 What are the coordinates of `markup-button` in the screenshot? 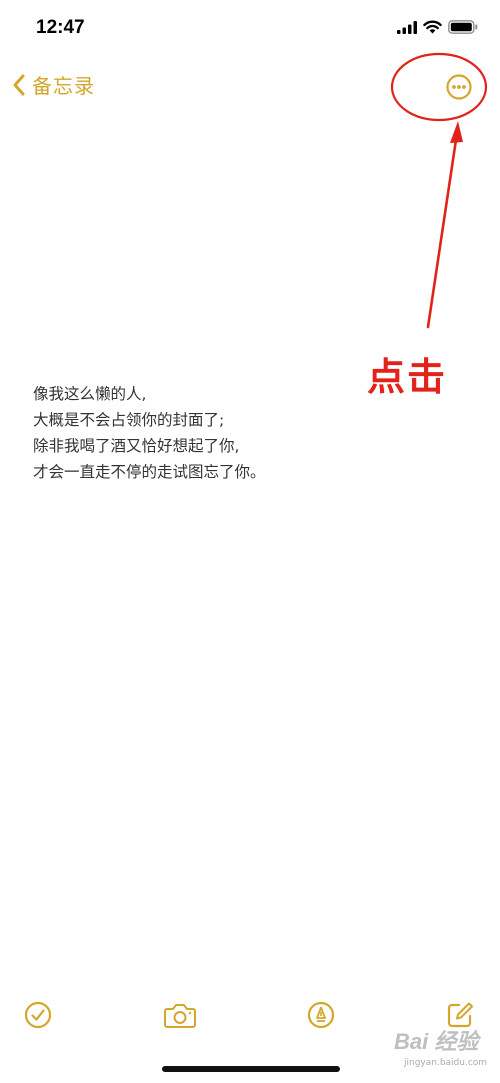 It's located at (321, 1015).